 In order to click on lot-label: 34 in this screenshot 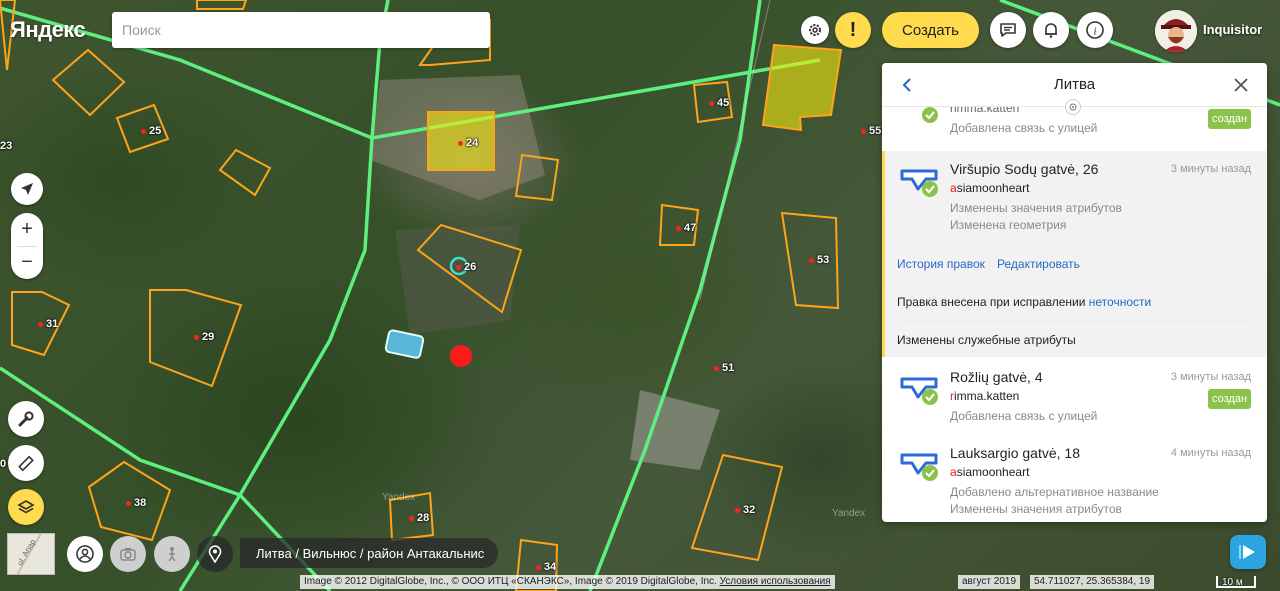, I will do `click(546, 567)`.